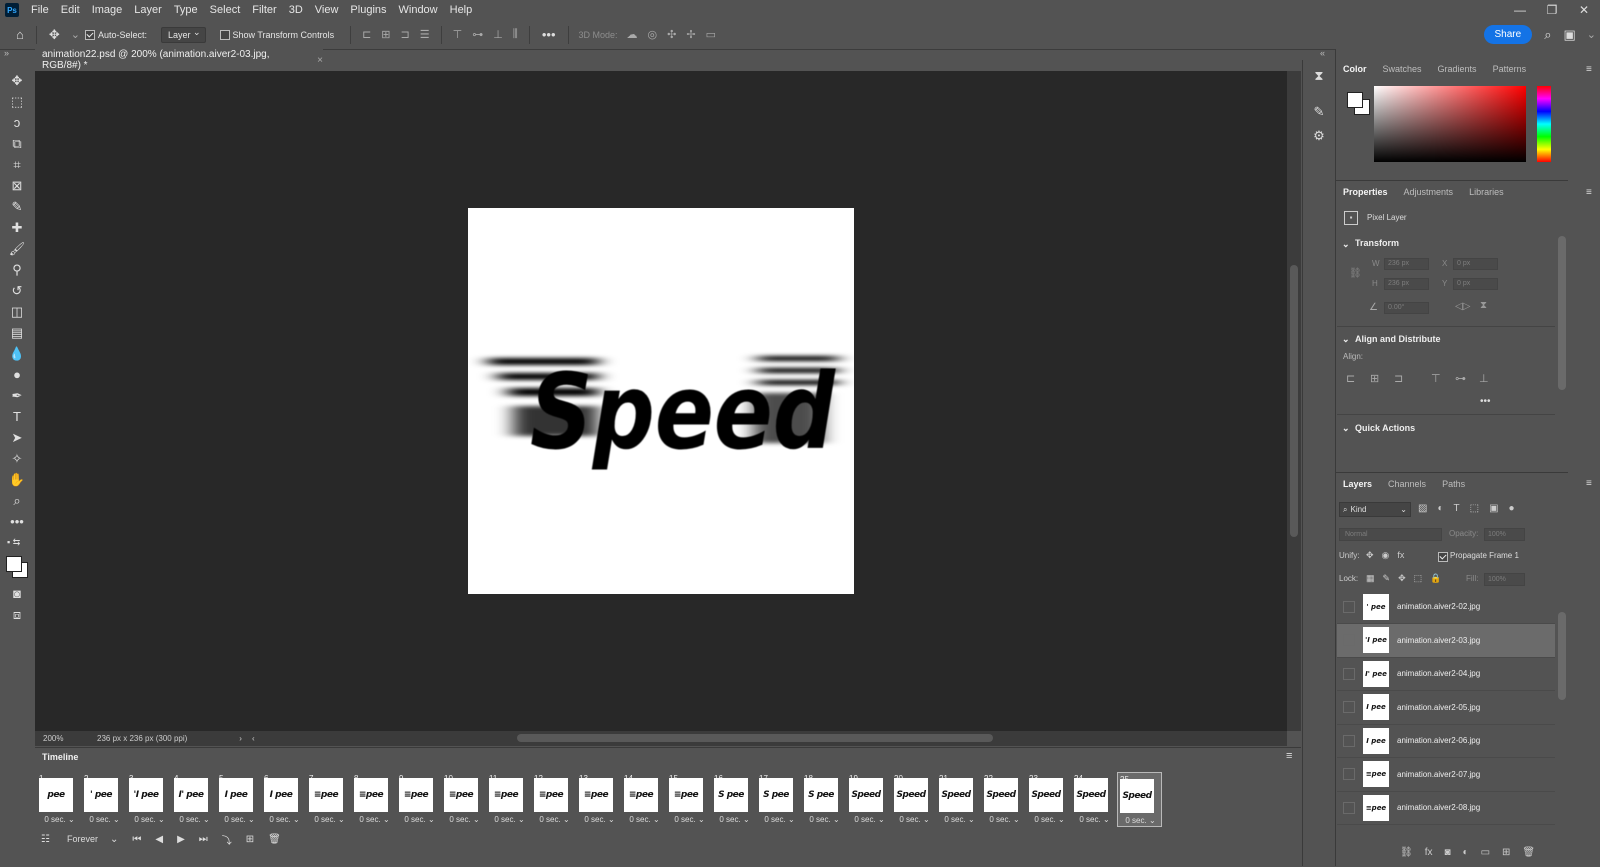 The height and width of the screenshot is (867, 1600). Describe the element at coordinates (1346, 428) in the screenshot. I see `quick-actions-chevron-icon: ⌄` at that location.